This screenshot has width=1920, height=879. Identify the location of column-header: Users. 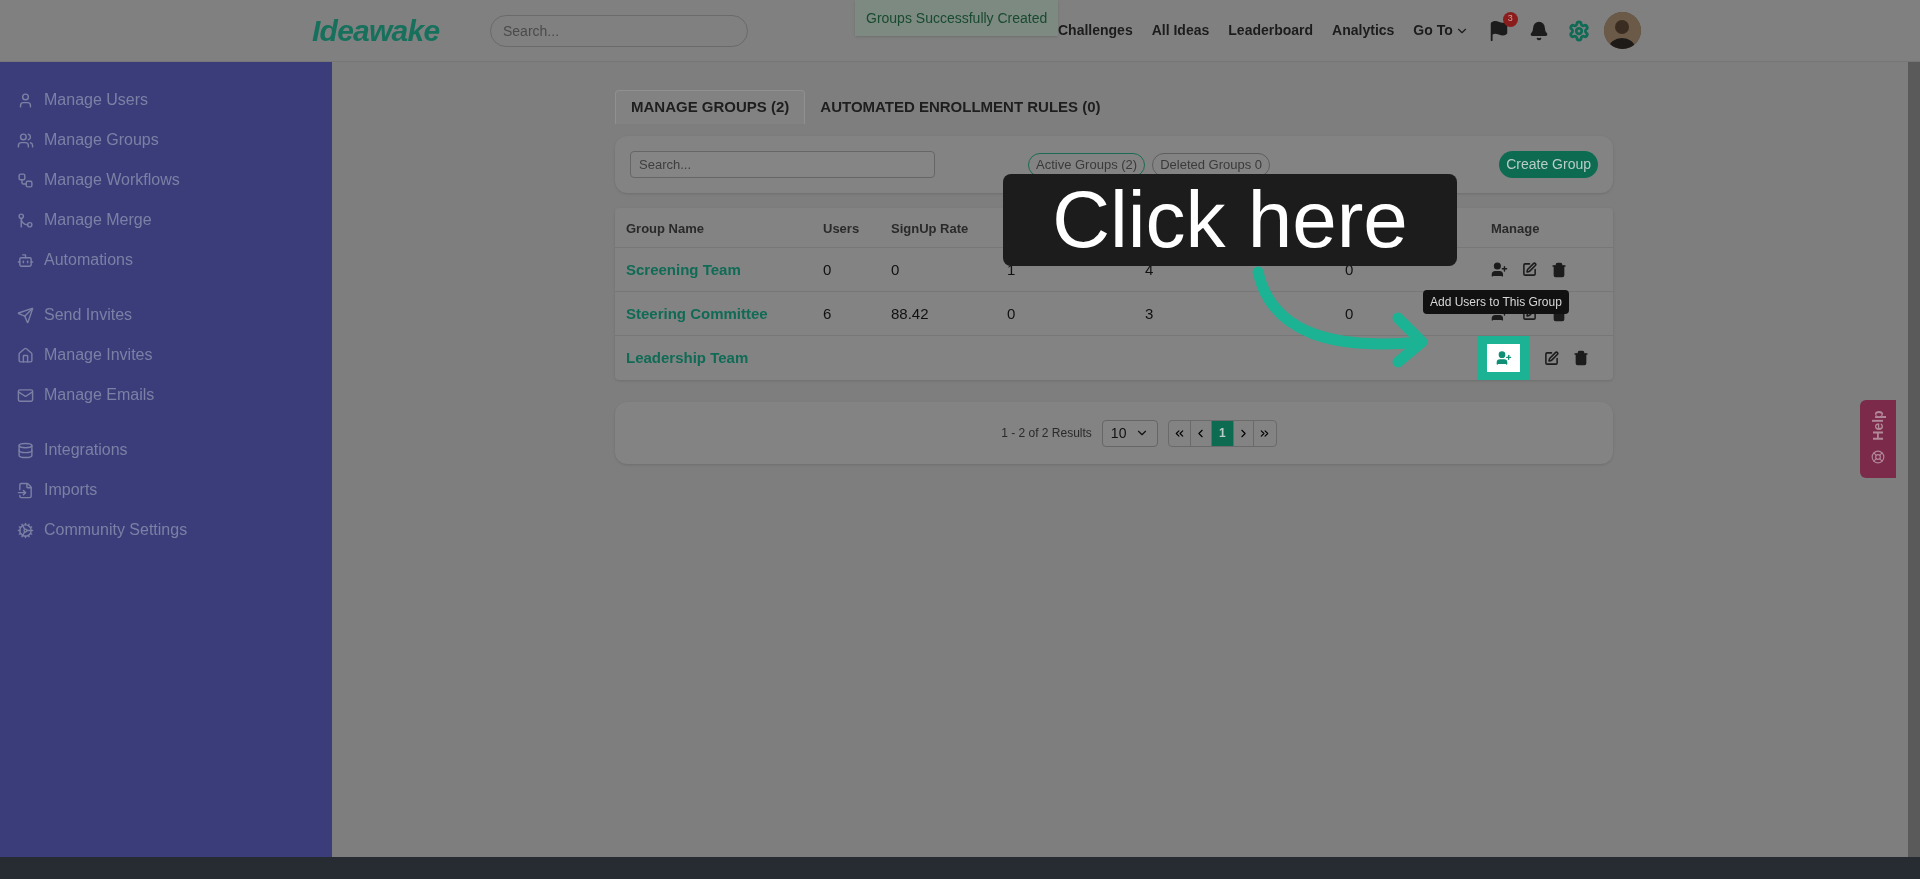
(841, 228).